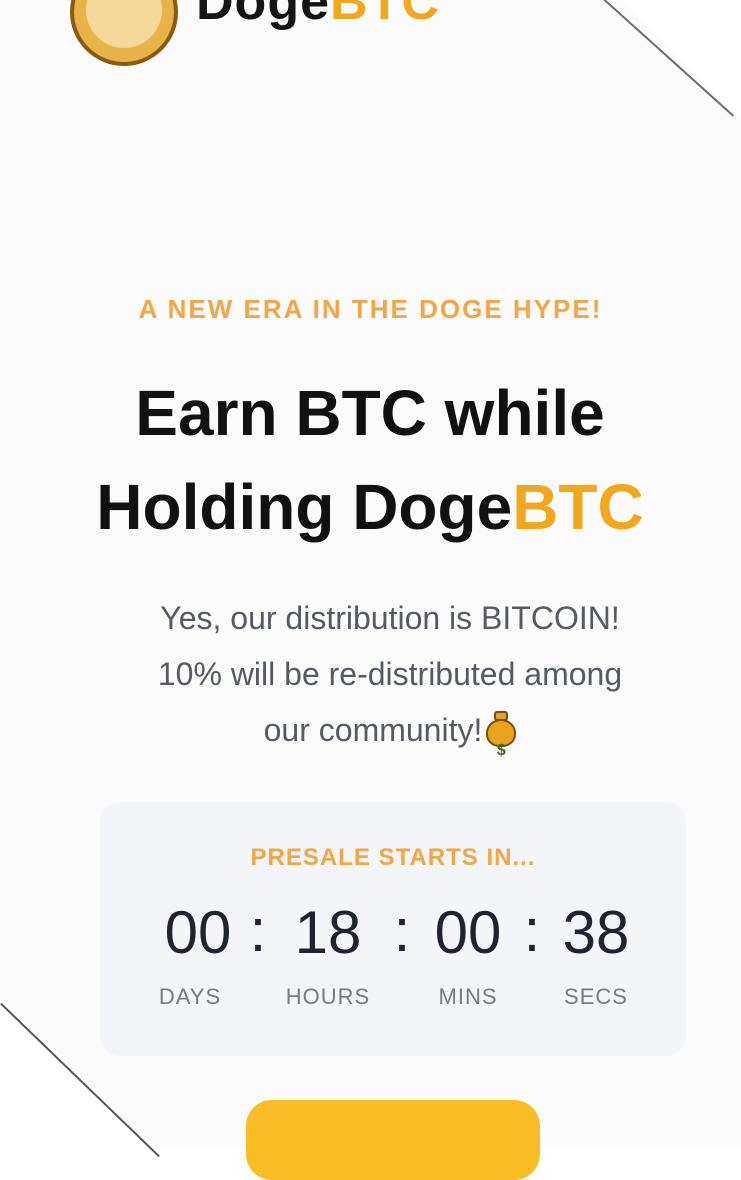 The height and width of the screenshot is (1180, 741). I want to click on countdown-labels: DAYS HOURS MINS SECS, so click(393, 999).